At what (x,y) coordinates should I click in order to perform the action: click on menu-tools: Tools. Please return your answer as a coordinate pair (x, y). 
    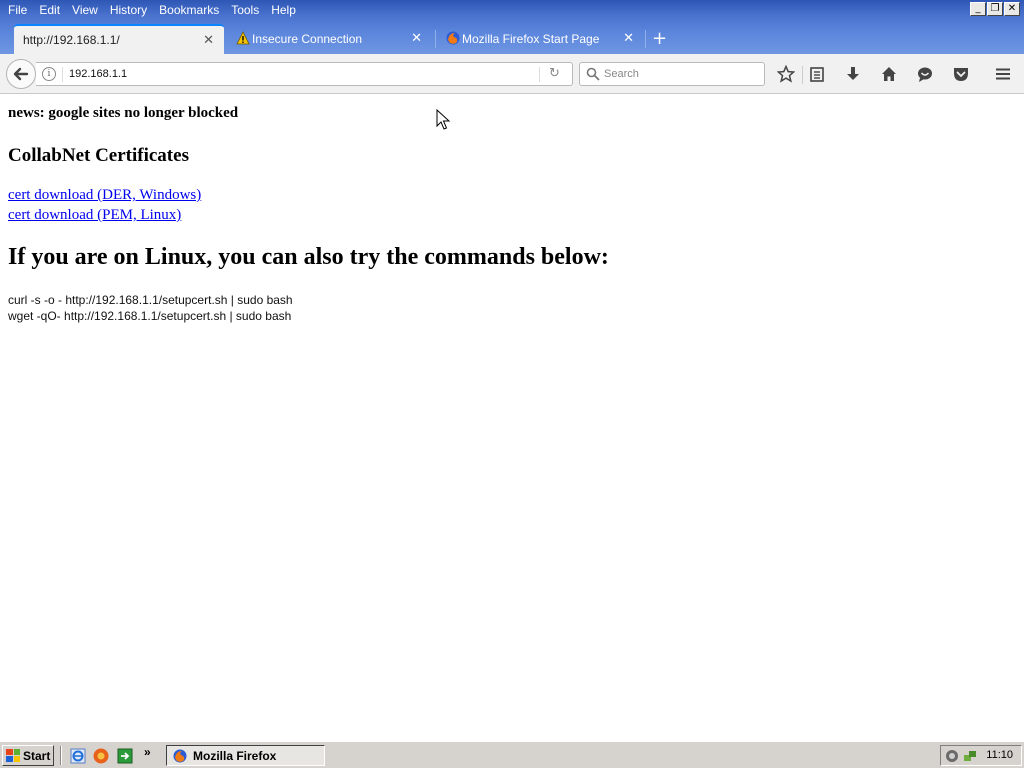
    Looking at the image, I should click on (245, 10).